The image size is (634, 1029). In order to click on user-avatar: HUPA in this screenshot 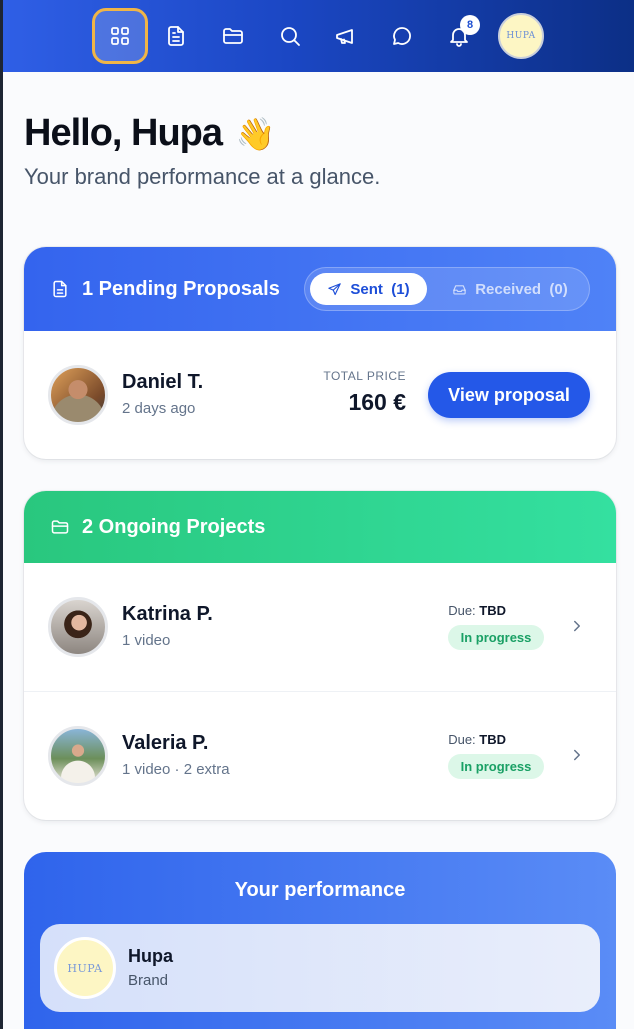, I will do `click(521, 36)`.